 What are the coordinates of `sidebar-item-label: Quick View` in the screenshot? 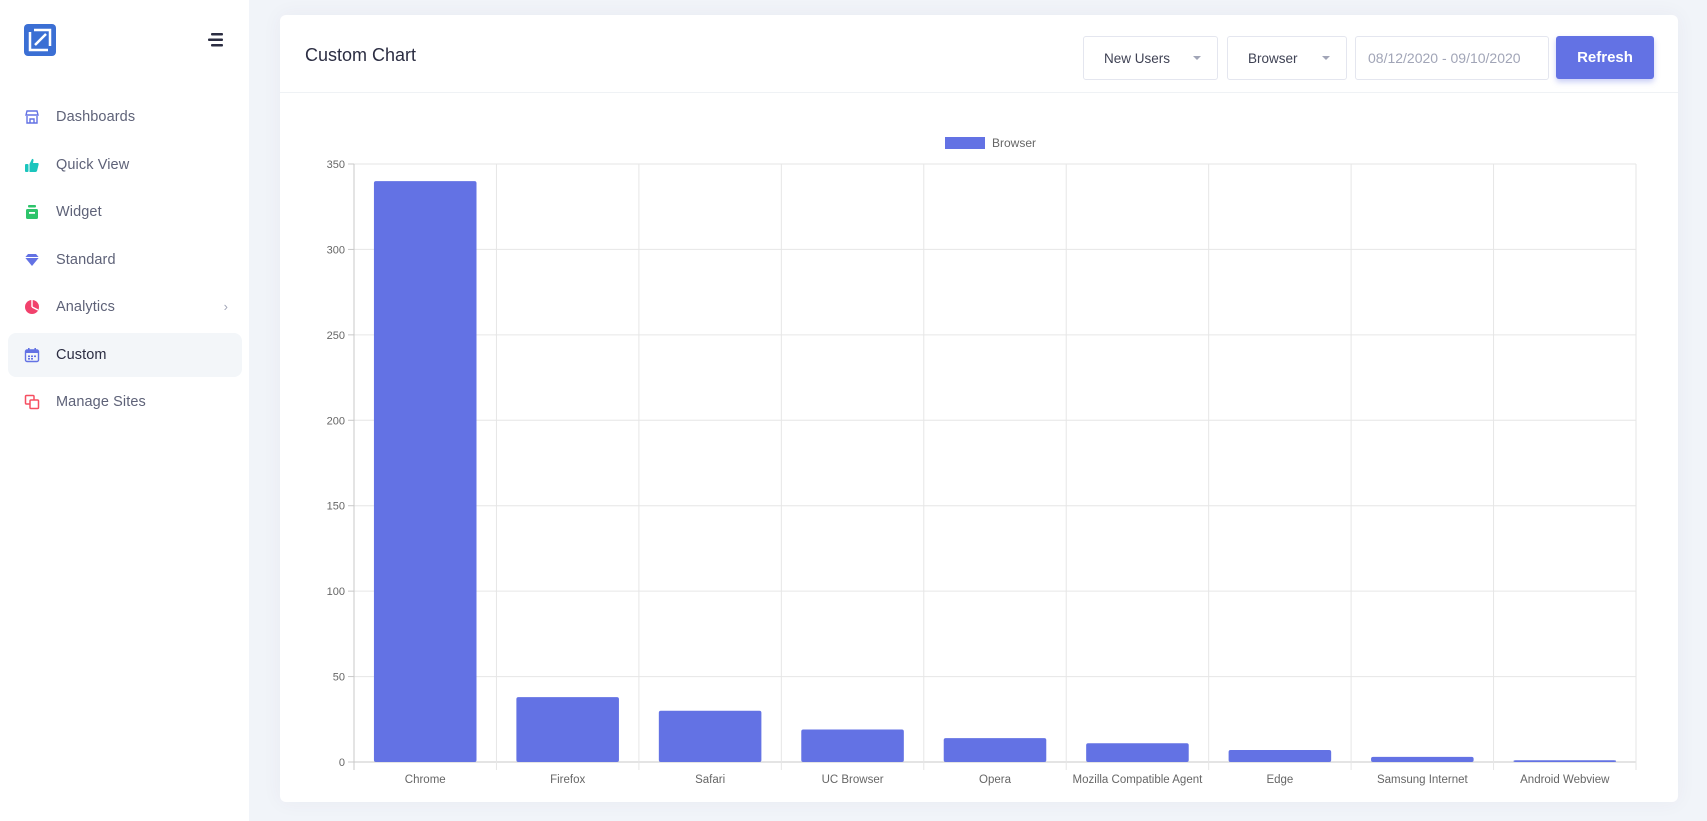 It's located at (93, 164).